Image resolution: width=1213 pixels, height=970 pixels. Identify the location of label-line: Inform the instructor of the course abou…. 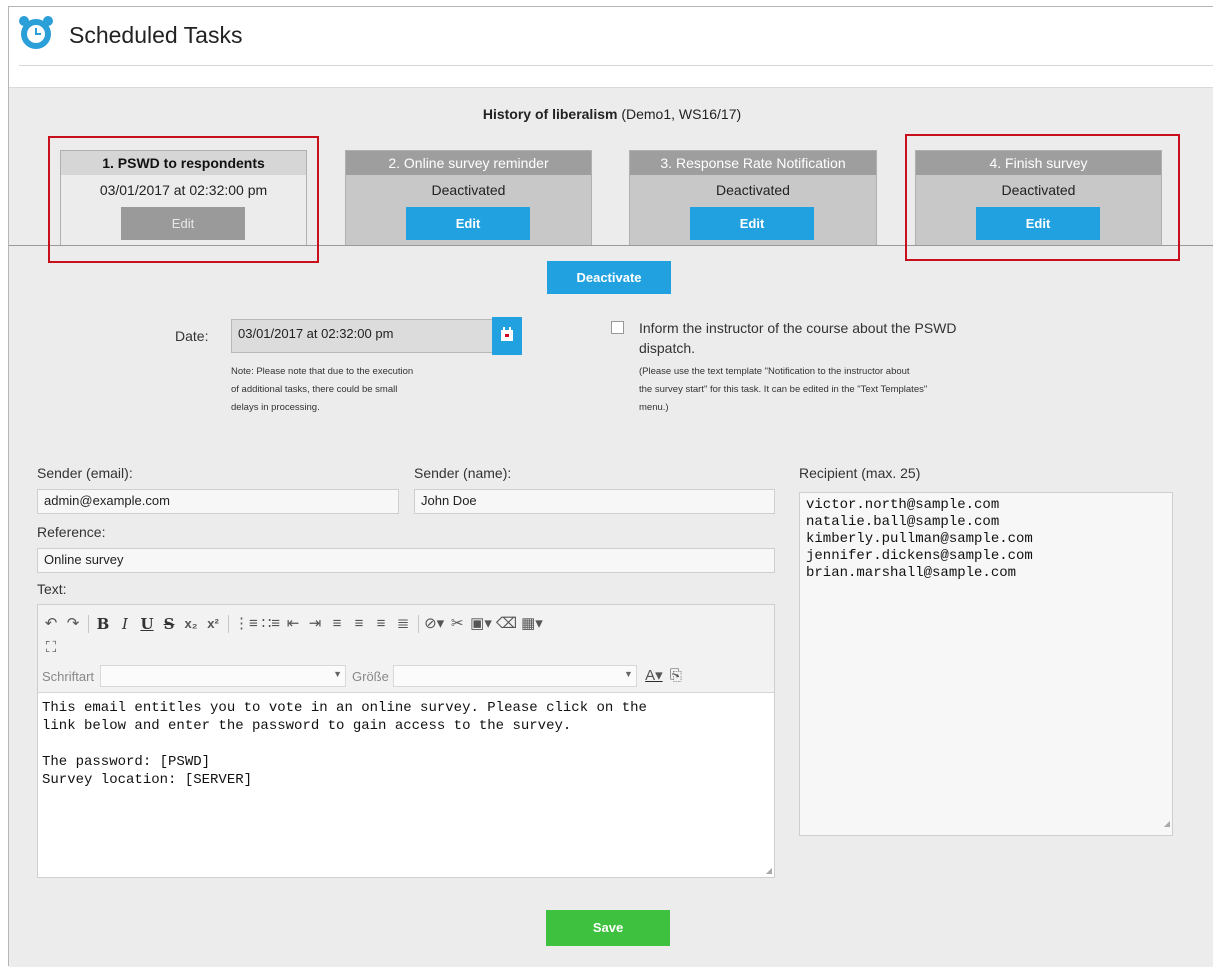
(798, 328).